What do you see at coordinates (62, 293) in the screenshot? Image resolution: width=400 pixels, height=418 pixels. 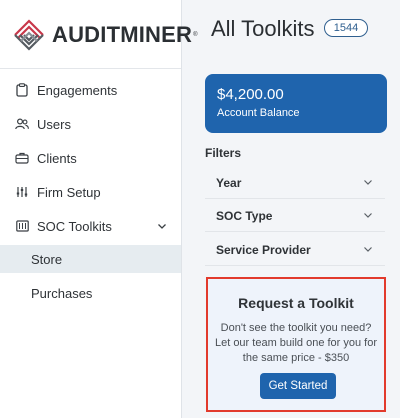 I see `sidebar-subitem-label: Purchases` at bounding box center [62, 293].